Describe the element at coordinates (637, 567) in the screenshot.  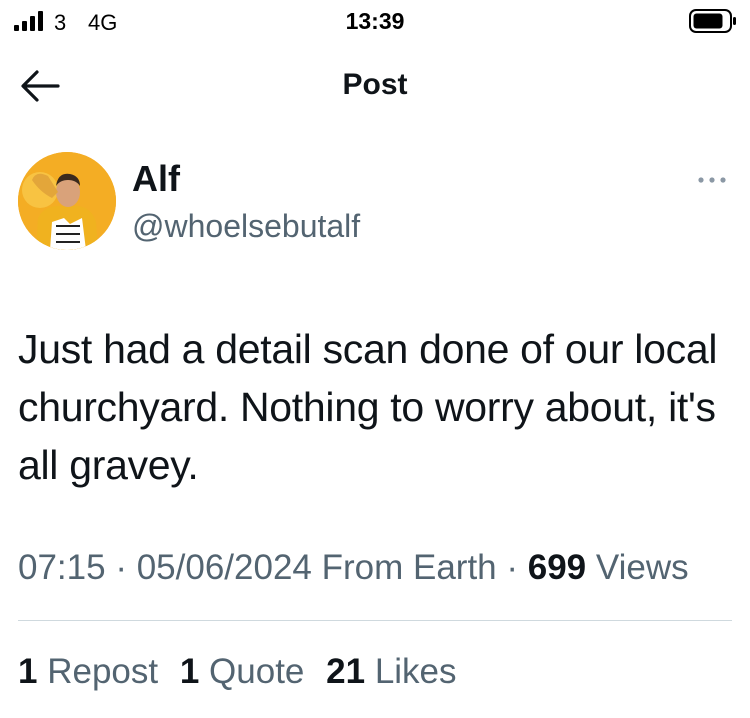
I see `views-label: Views` at that location.